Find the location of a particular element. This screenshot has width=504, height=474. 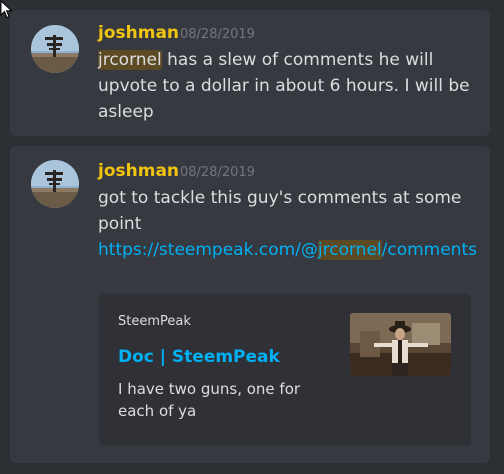

link-prefix: https://steempeak.com/@ is located at coordinates (208, 250).